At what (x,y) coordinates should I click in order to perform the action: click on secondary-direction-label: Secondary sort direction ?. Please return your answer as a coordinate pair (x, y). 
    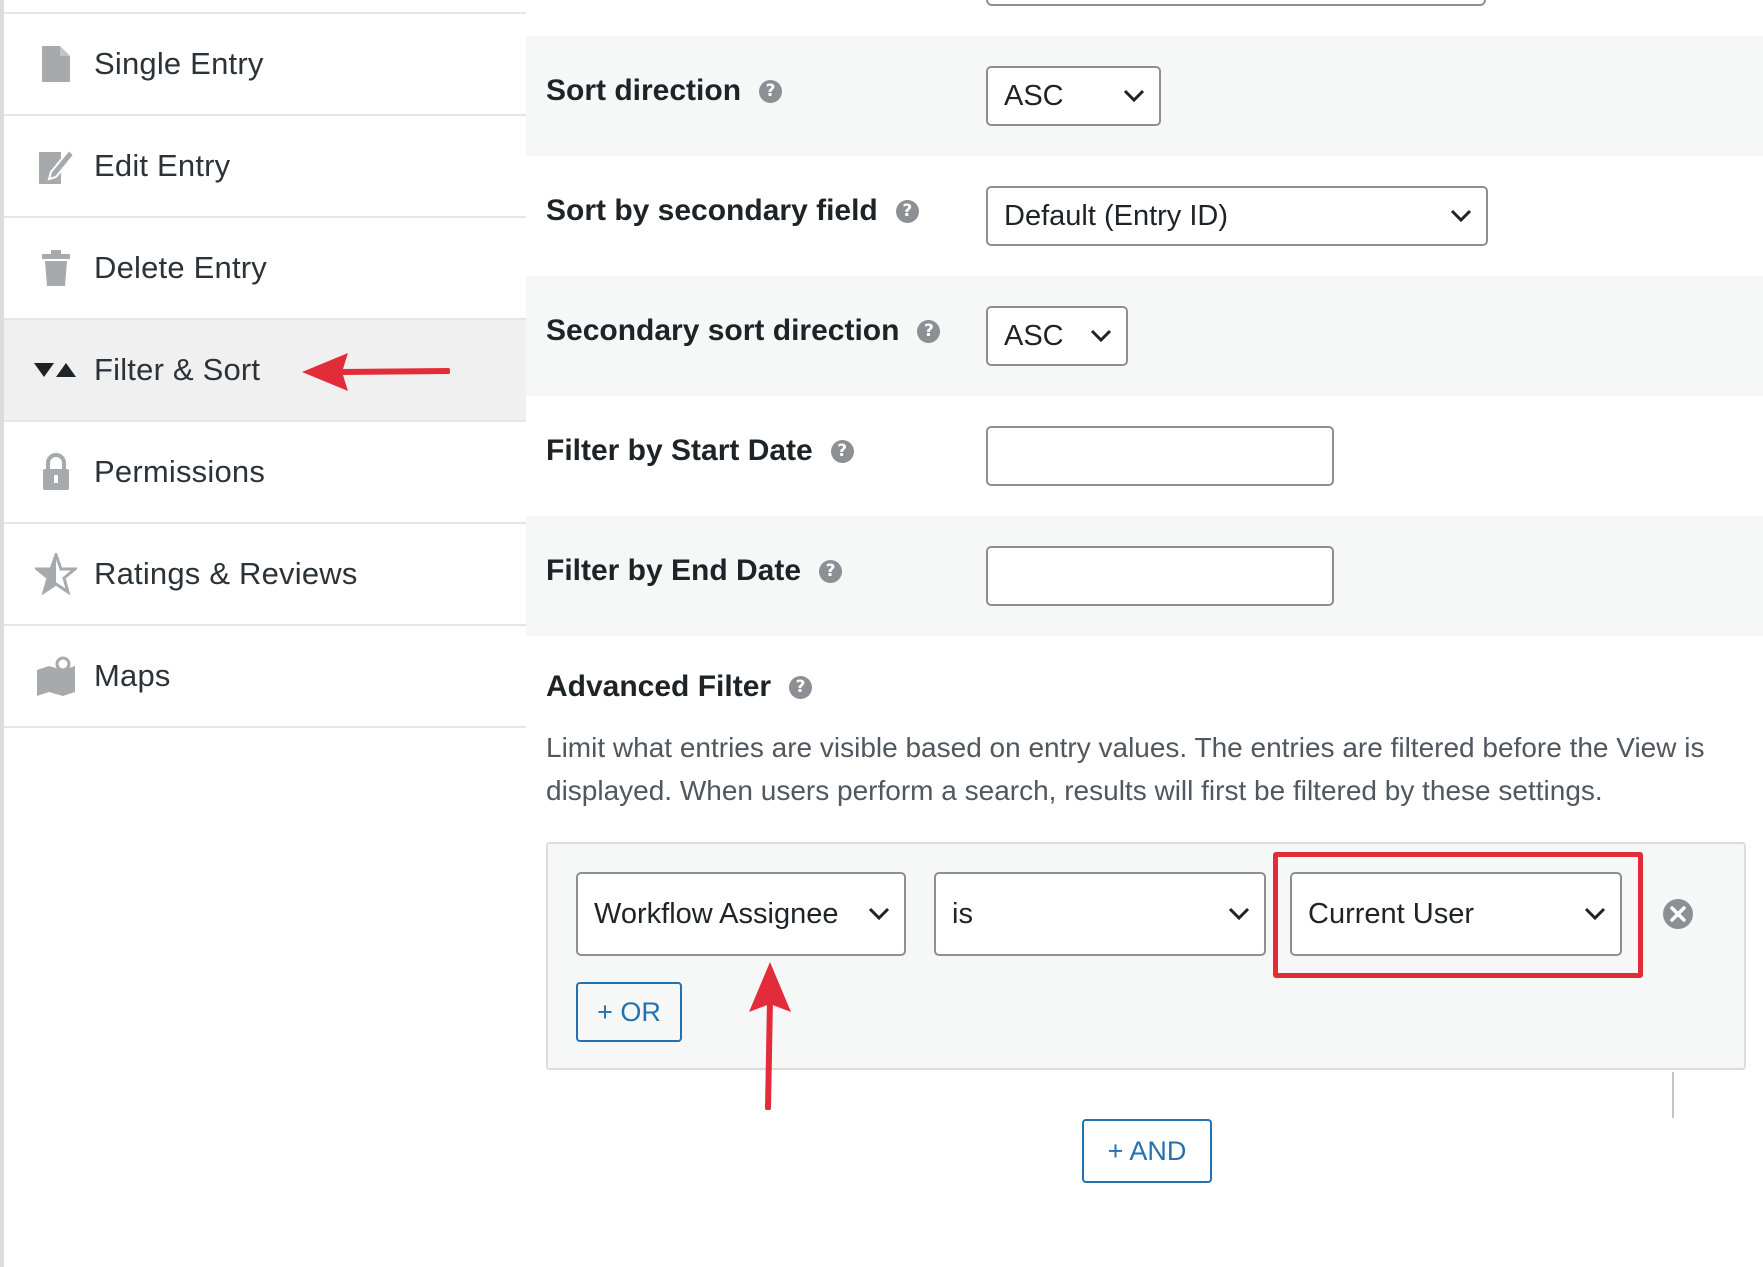
    Looking at the image, I should click on (743, 331).